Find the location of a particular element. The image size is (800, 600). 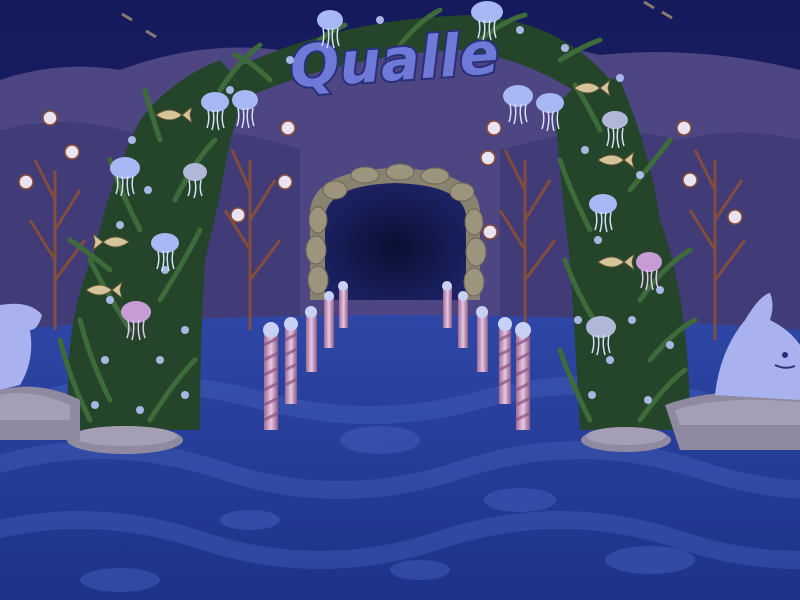

seaweed-base-right is located at coordinates (626, 439).